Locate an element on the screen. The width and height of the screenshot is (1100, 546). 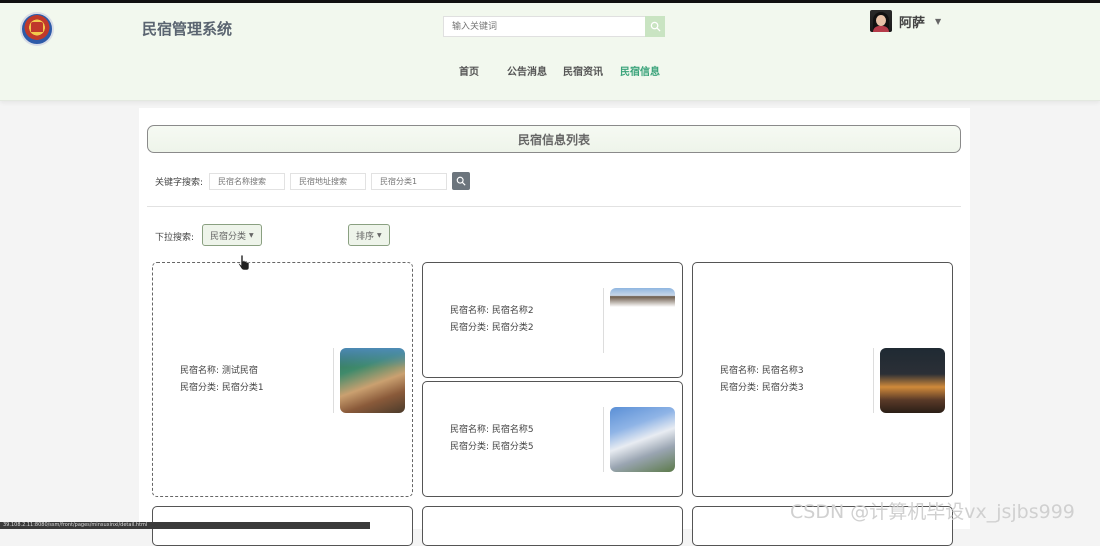
card-name: 测试民宿 is located at coordinates (239, 371).